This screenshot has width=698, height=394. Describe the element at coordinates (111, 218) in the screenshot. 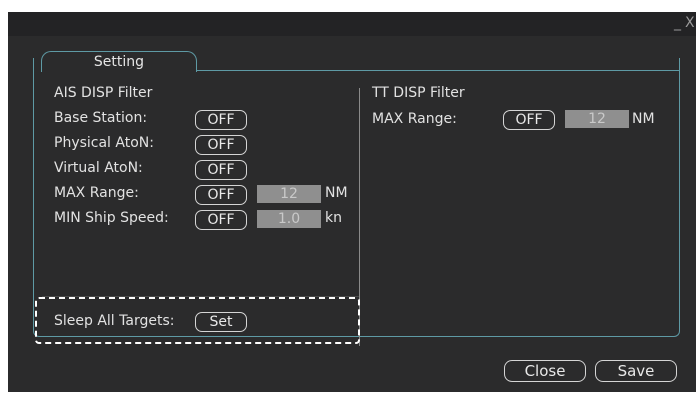

I see `min-ship-speed-label: MIN Ship Speed:` at that location.